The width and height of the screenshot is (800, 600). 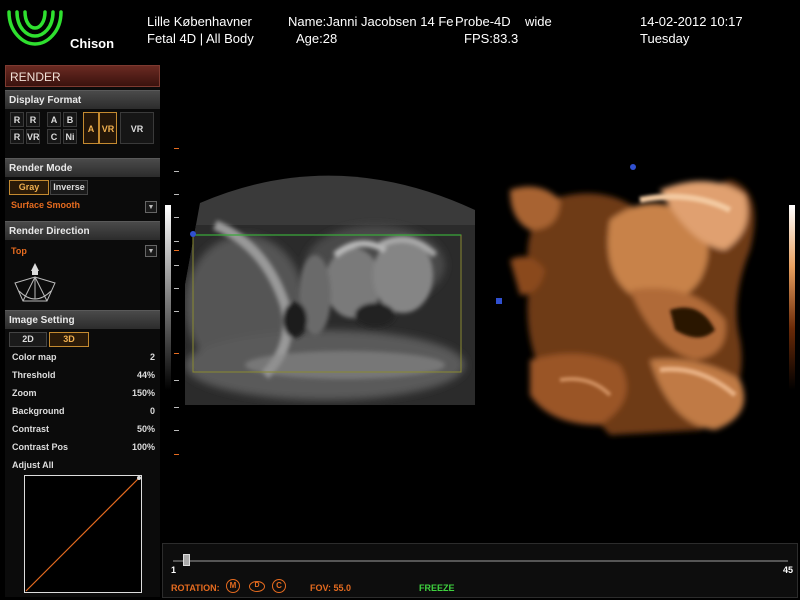 What do you see at coordinates (83, 357) in the screenshot?
I see `setting-color-map: Color map 2` at bounding box center [83, 357].